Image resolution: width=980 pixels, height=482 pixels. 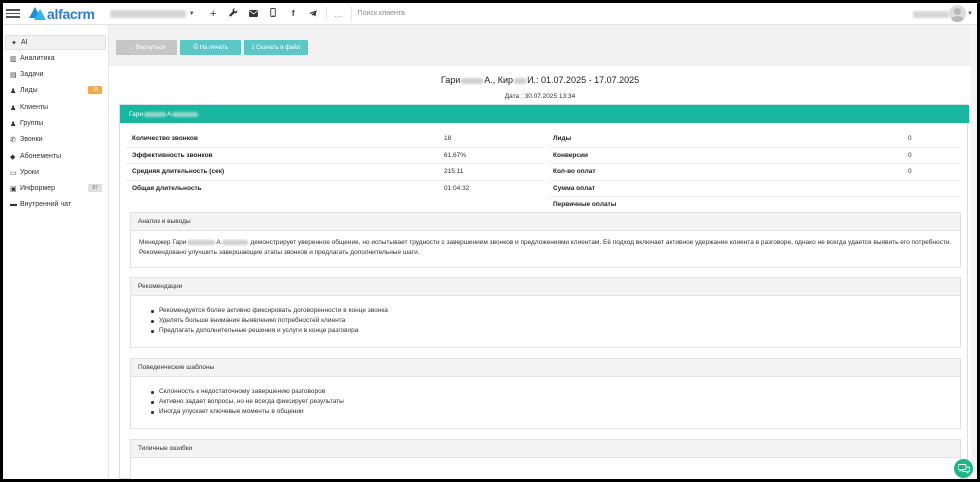 What do you see at coordinates (37, 13) in the screenshot?
I see `logo-icon` at bounding box center [37, 13].